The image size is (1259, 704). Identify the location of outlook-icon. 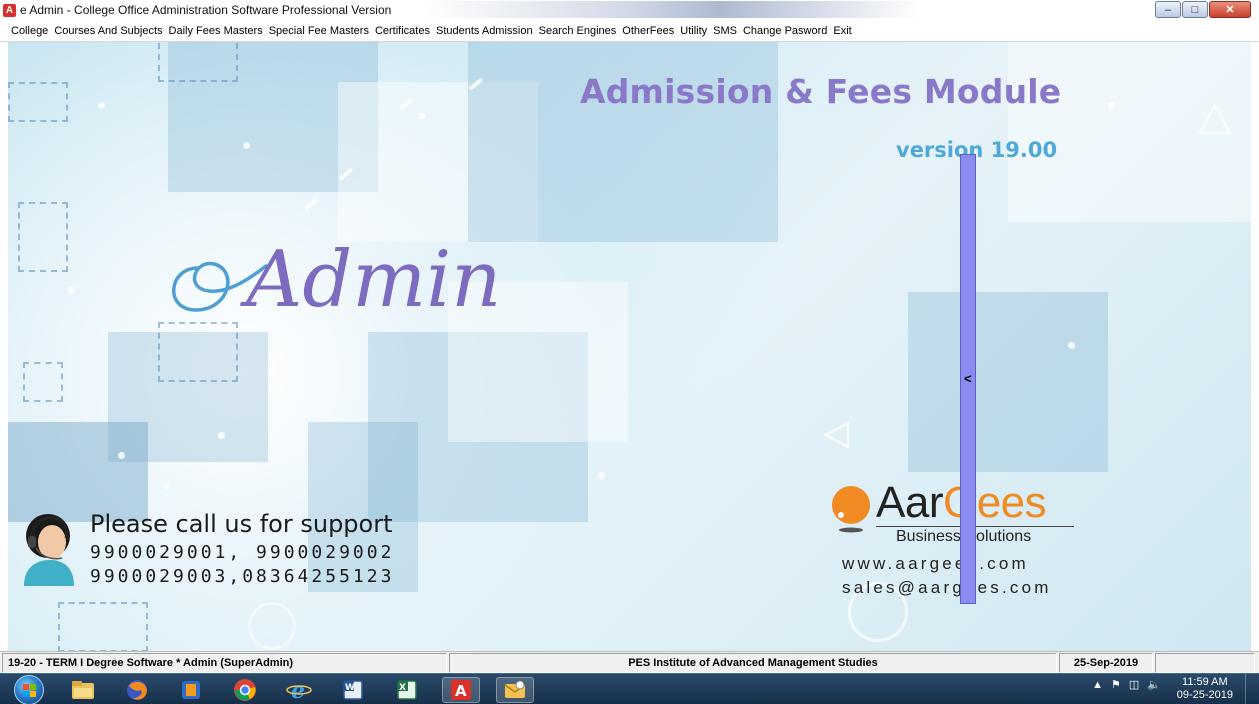
(515, 689).